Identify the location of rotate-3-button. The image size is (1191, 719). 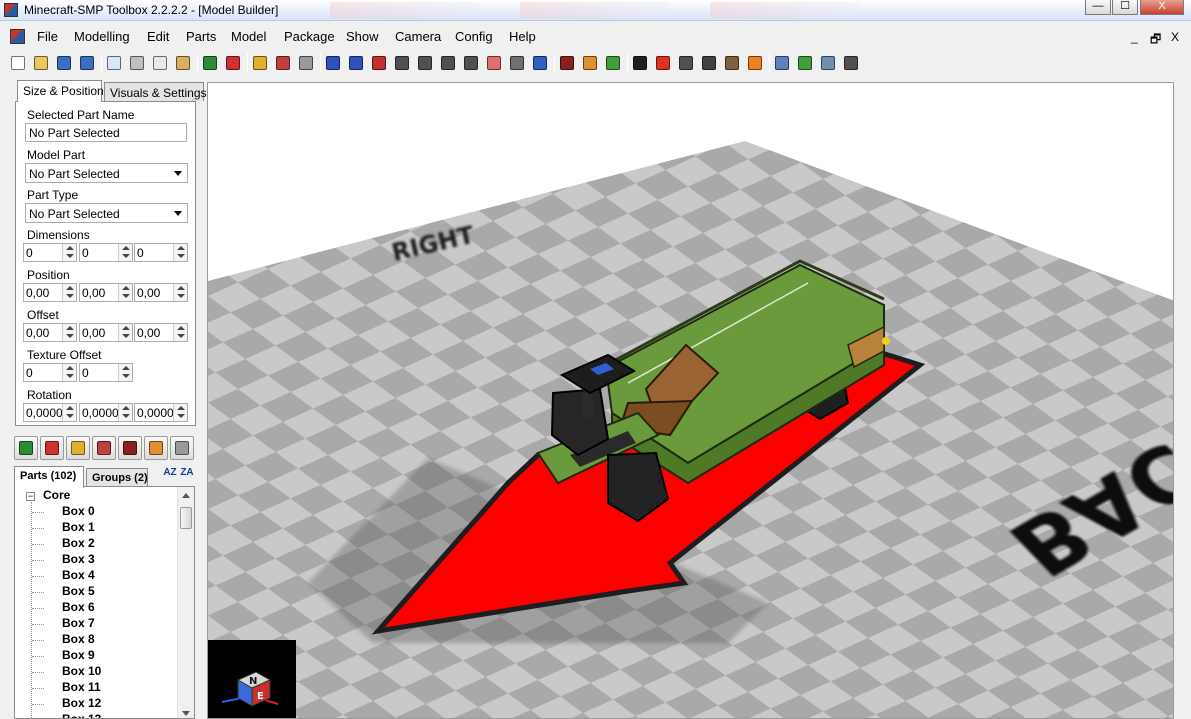
(447, 62).